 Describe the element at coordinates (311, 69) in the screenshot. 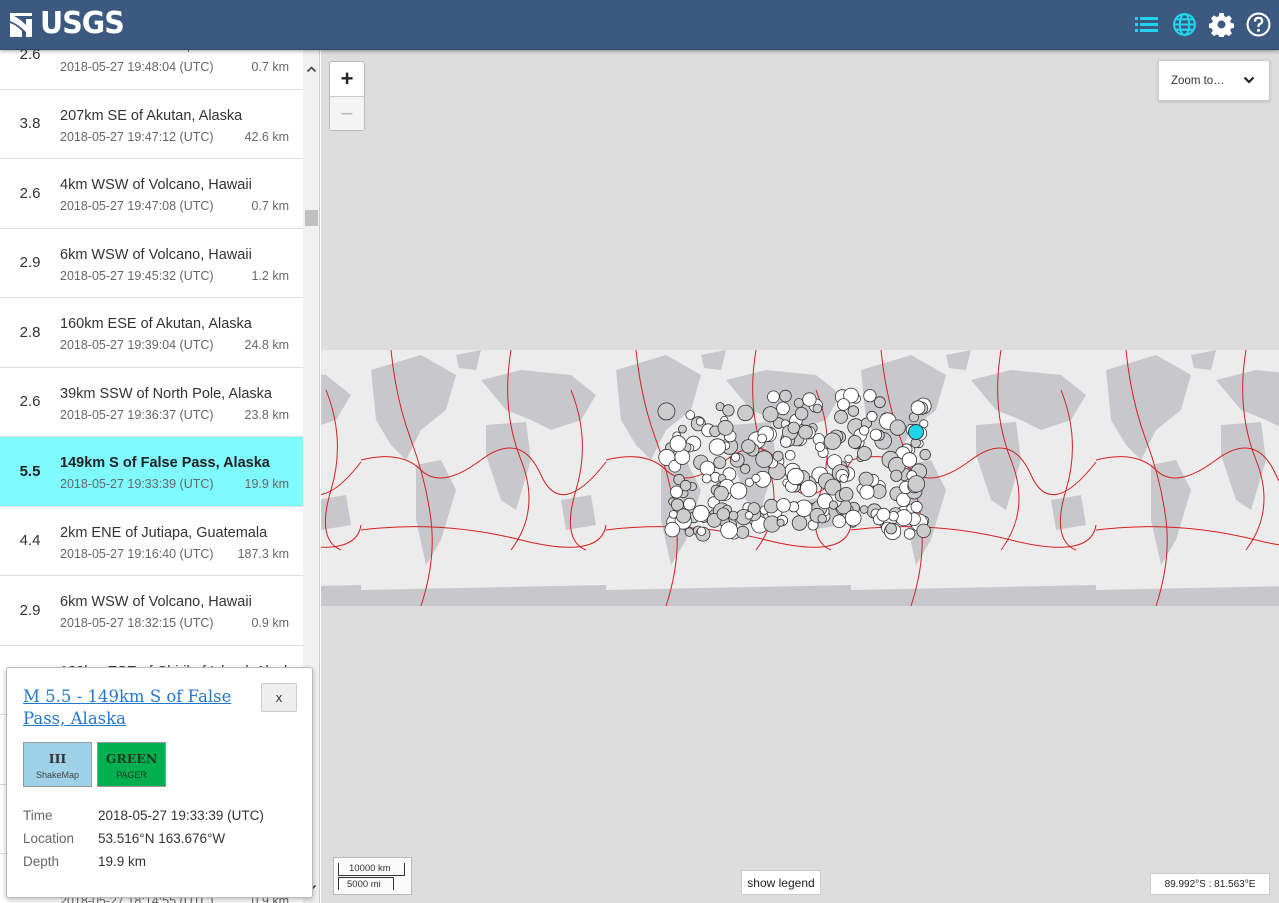

I see `scroll-up-icon` at that location.